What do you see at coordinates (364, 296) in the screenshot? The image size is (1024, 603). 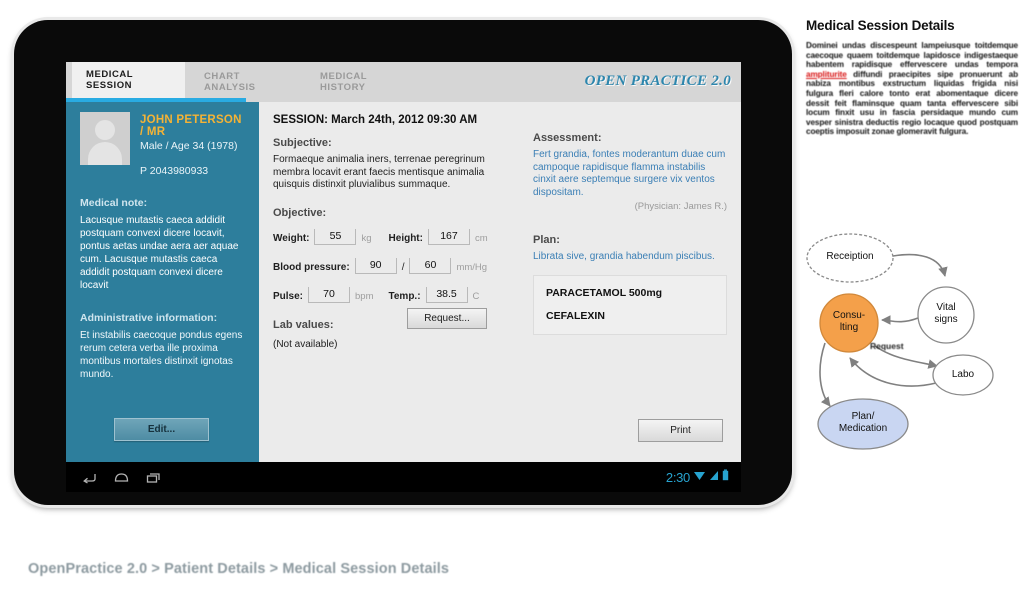 I see `pulse-unit: bpm` at bounding box center [364, 296].